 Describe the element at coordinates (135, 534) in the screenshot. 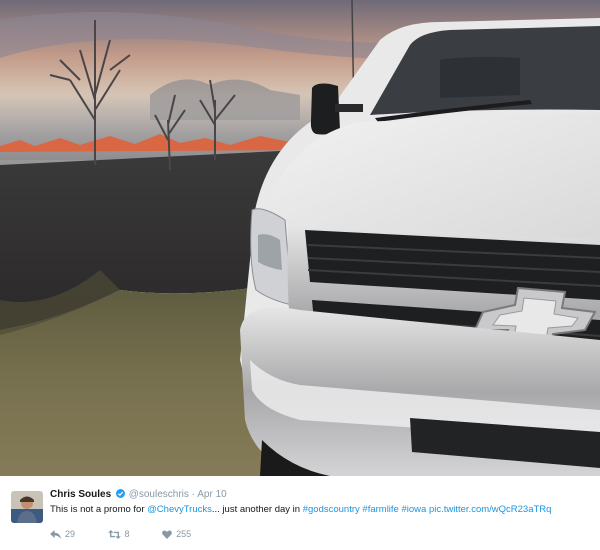

I see `tweet-actions: 29 8 255` at that location.